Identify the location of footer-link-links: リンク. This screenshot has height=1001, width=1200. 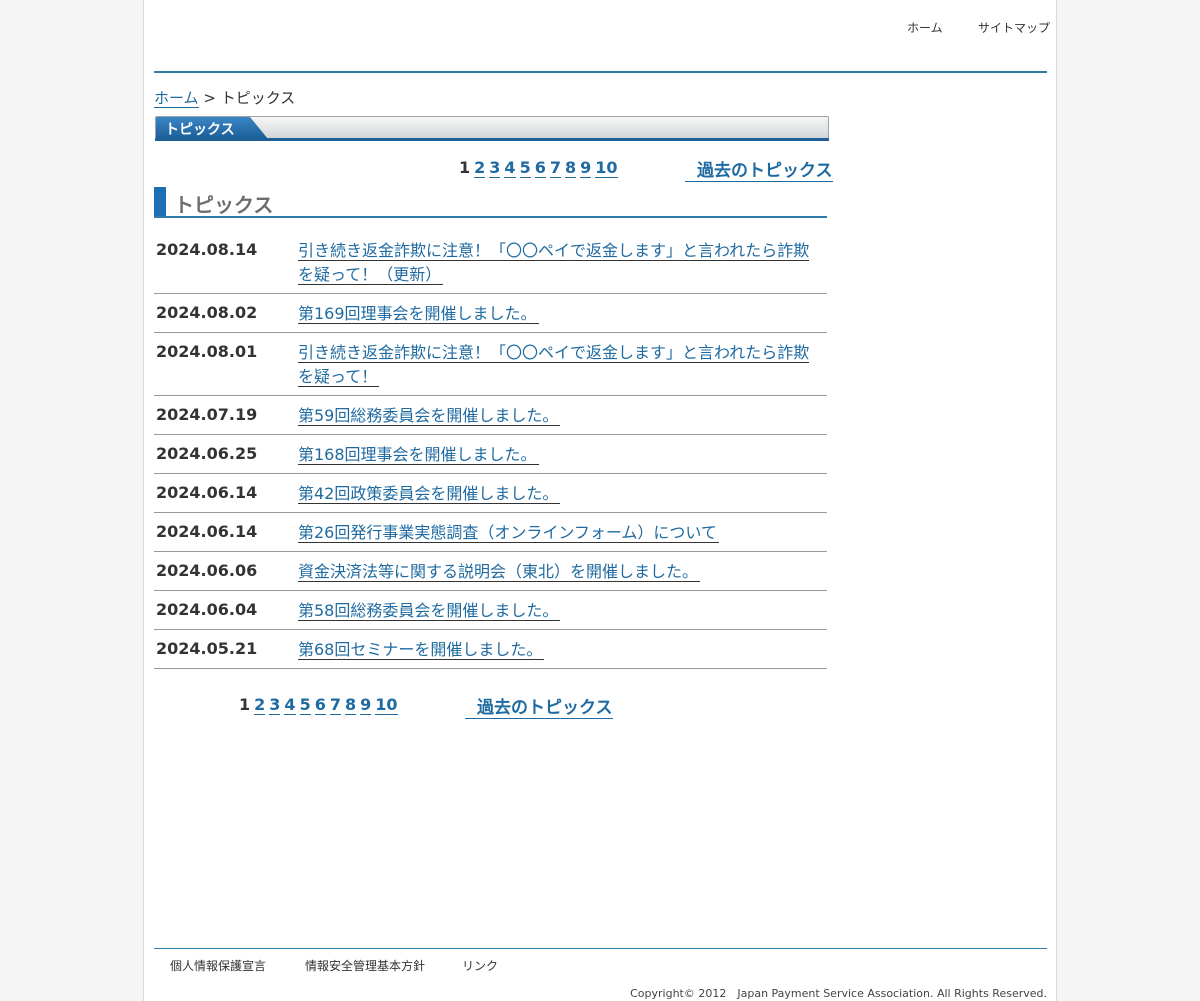
(480, 966).